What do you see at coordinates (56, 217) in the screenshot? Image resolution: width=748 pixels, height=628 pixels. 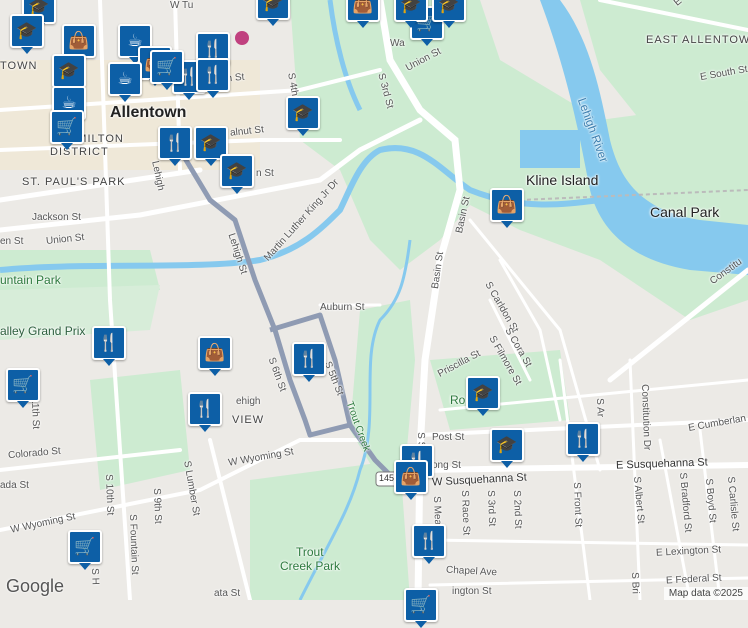 I see `label-jackson-st: Jackson St` at bounding box center [56, 217].